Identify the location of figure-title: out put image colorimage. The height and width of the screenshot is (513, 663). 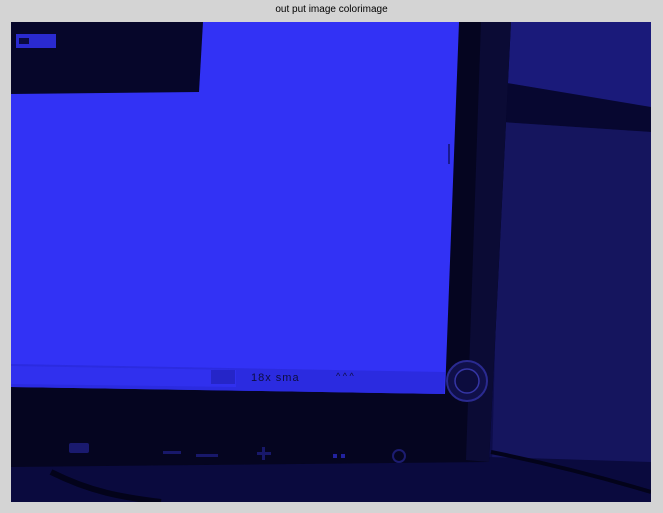
(331, 9).